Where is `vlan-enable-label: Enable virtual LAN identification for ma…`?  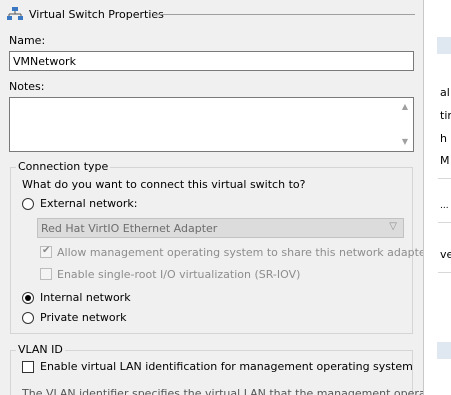 vlan-enable-label: Enable virtual LAN identification for ma… is located at coordinates (226, 366).